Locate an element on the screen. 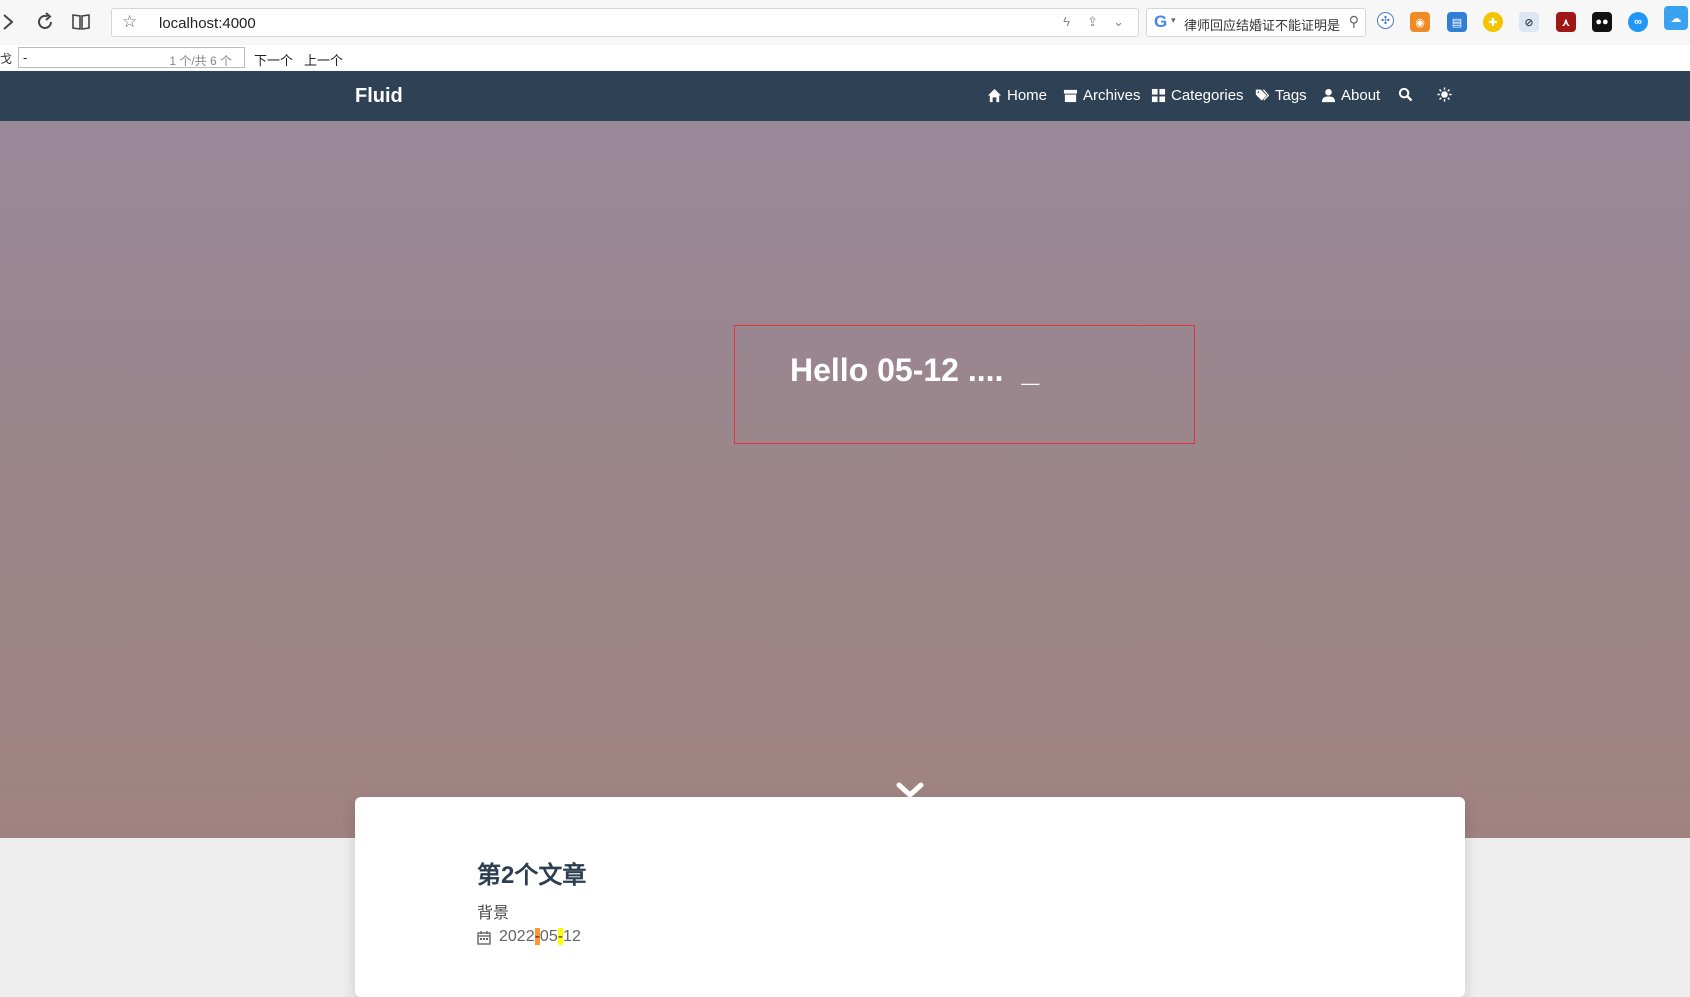  post-title: 第2个文章 is located at coordinates (531, 872).